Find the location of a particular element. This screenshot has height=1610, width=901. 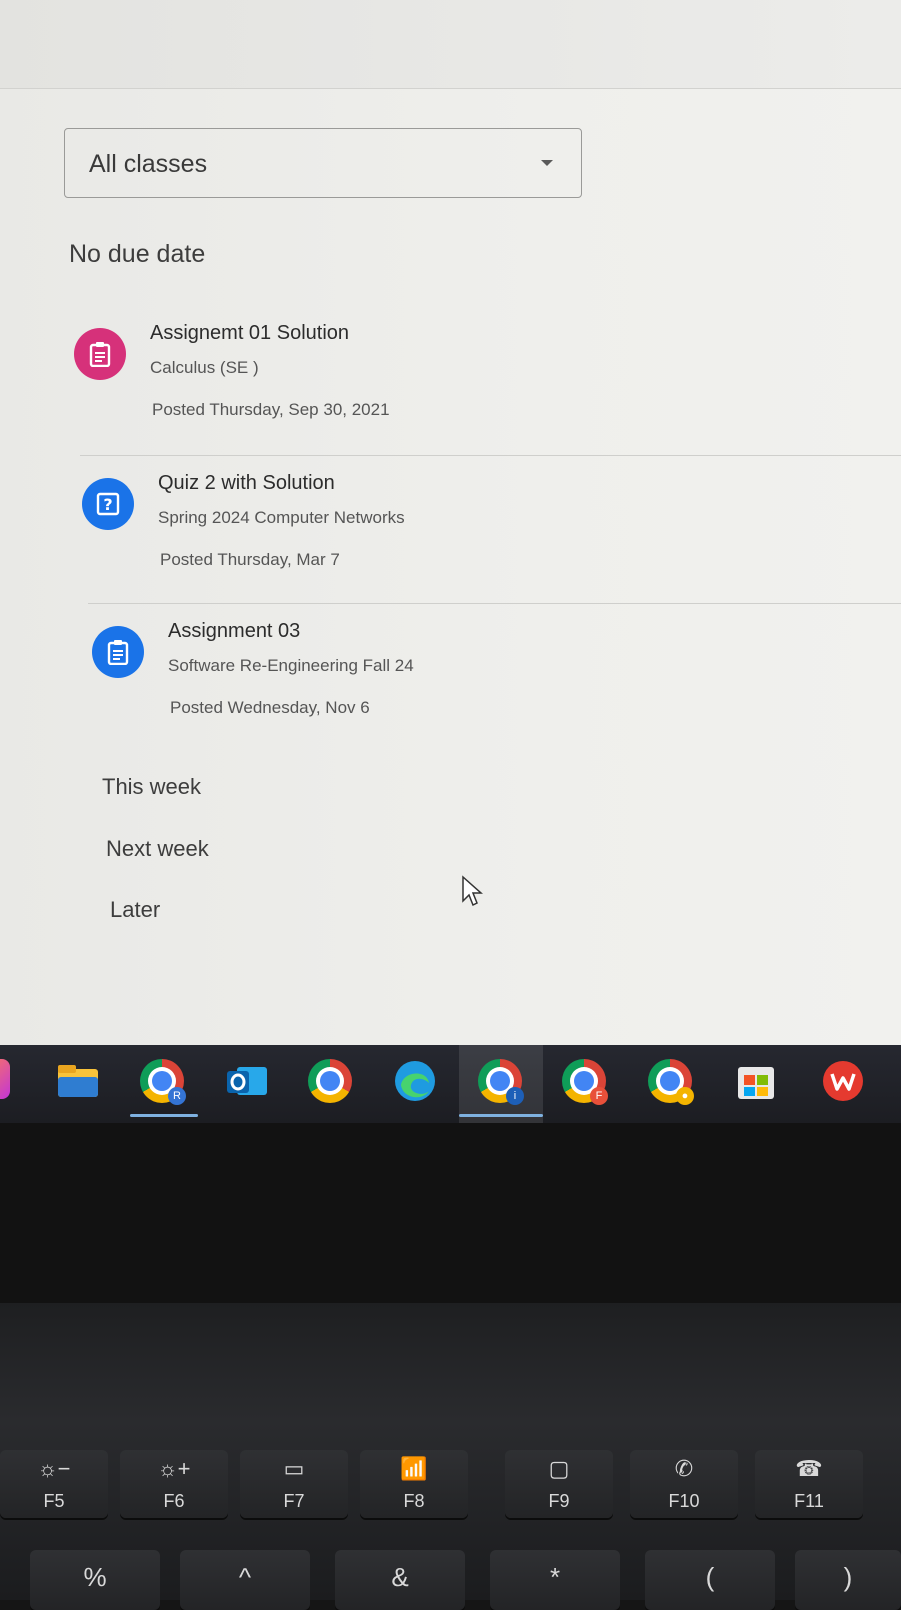

section-later: Later is located at coordinates (135, 910).